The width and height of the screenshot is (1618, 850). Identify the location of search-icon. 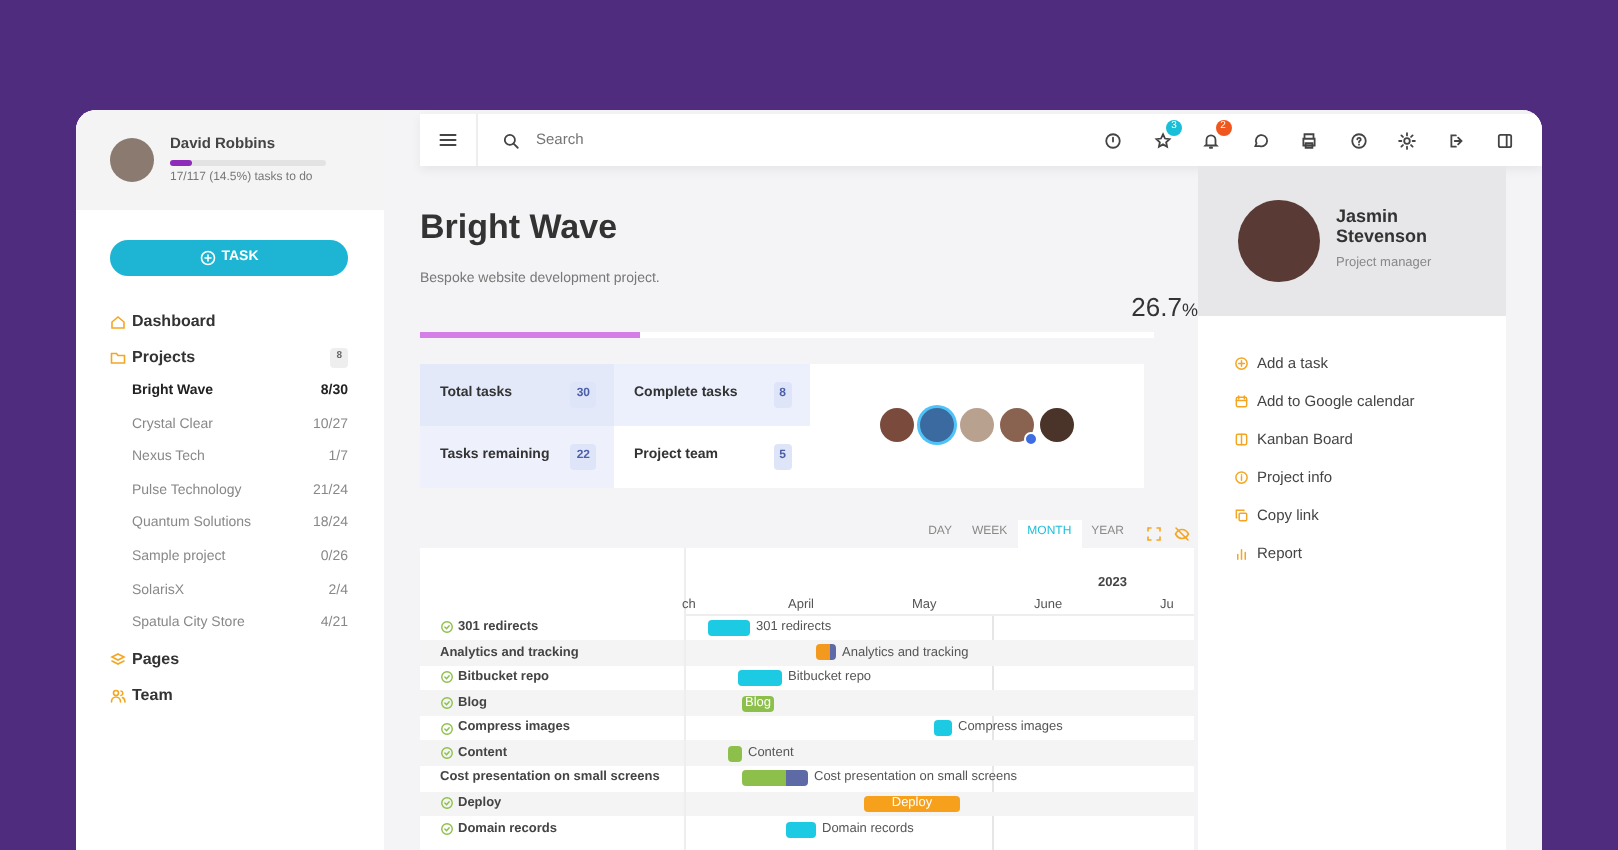
(511, 140).